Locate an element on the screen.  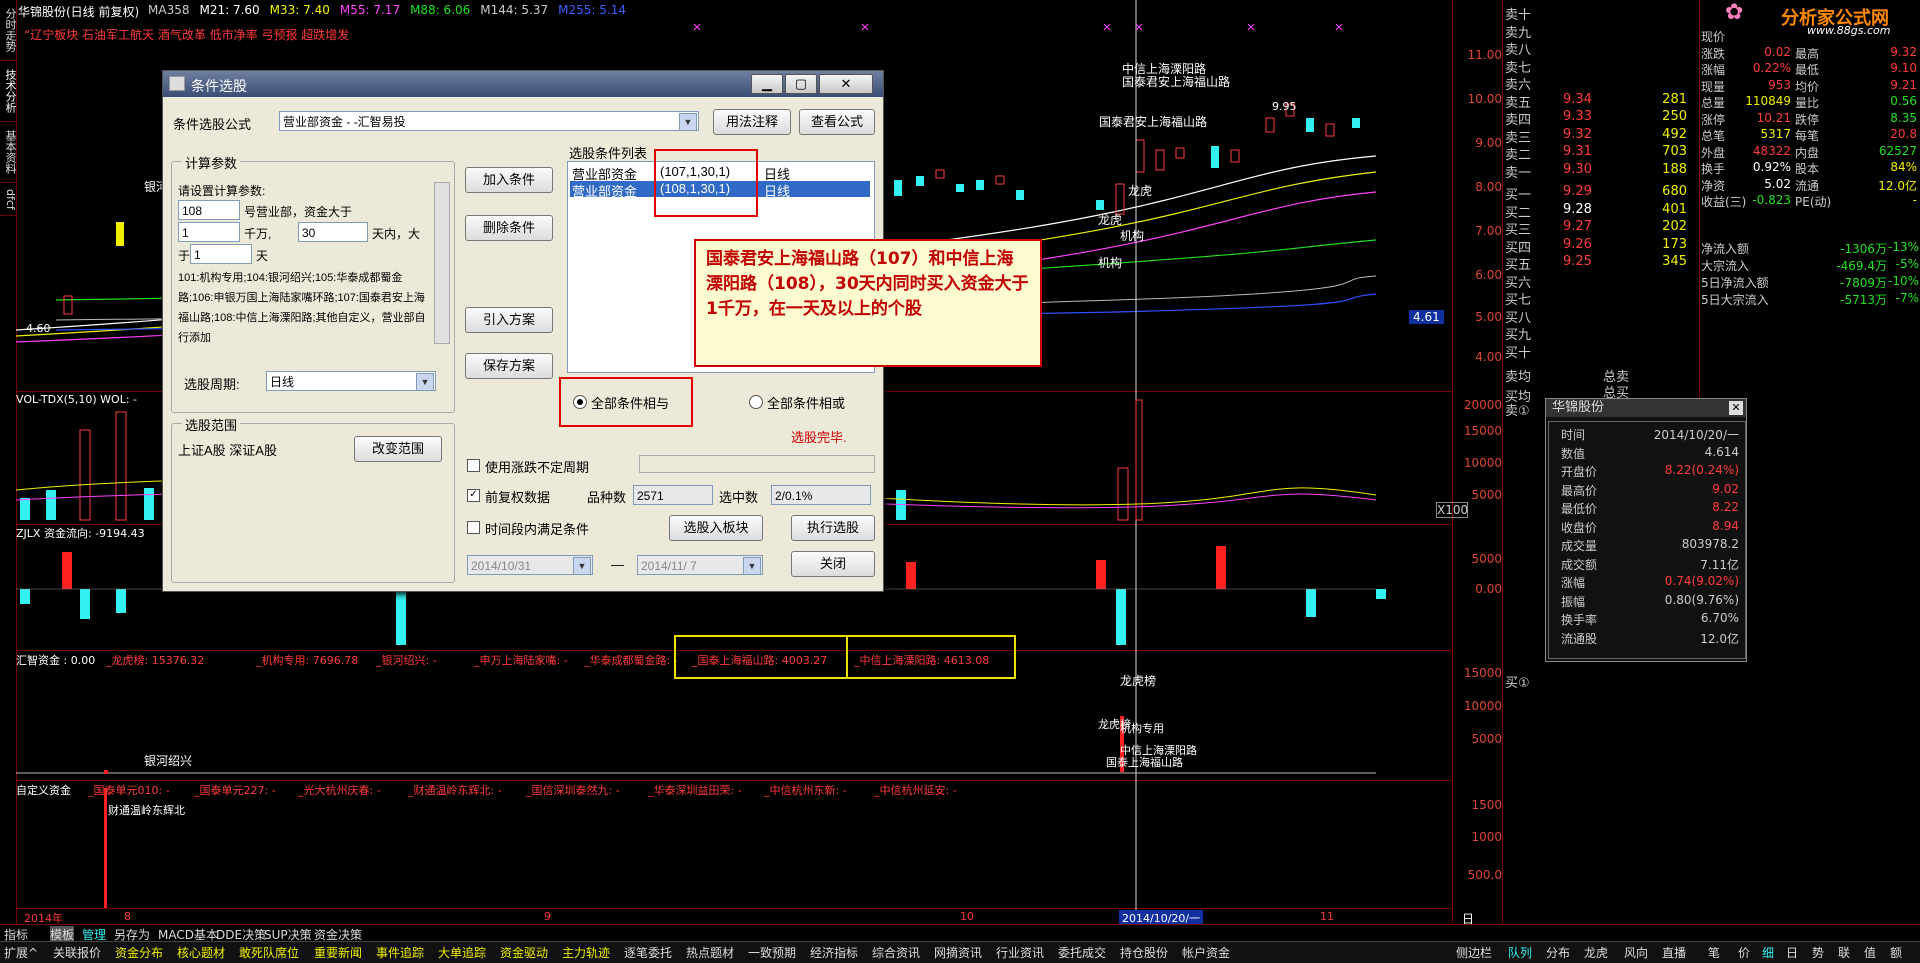
maximize-icon: ▢ is located at coordinates (801, 84).